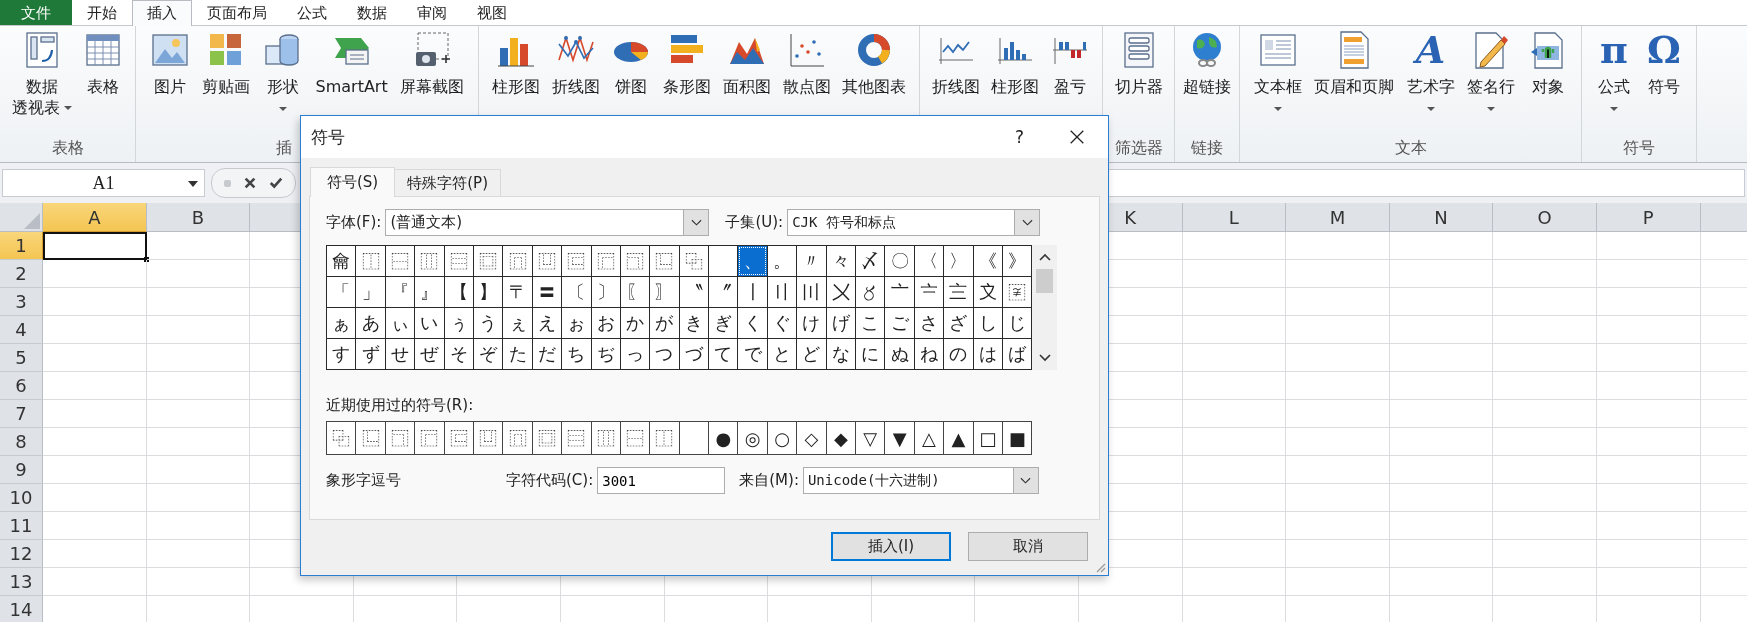 The width and height of the screenshot is (1747, 622). Describe the element at coordinates (1410, 148) in the screenshot. I see `group-label: 文本` at that location.